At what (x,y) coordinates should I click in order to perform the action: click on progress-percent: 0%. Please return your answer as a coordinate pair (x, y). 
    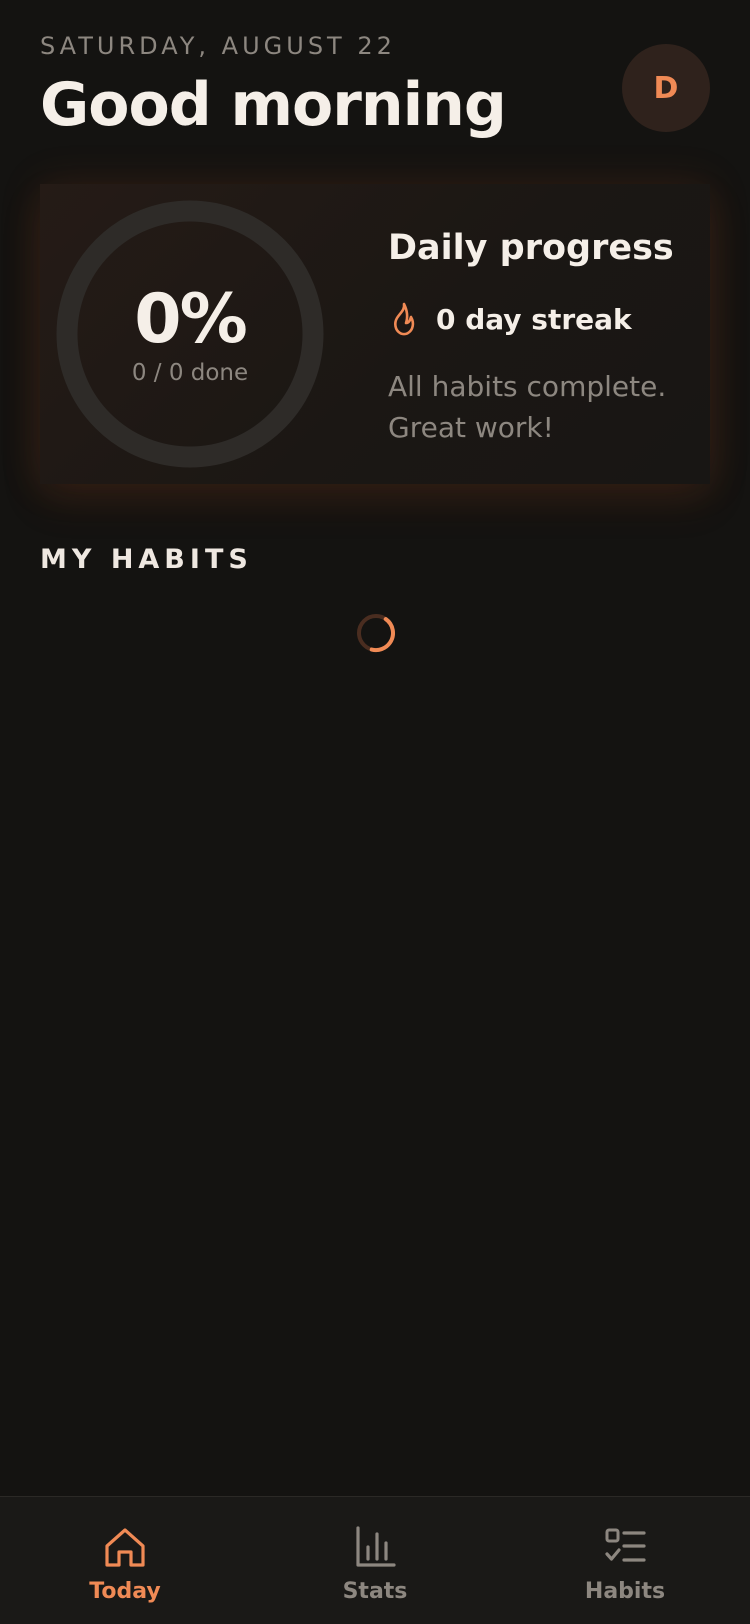
    Looking at the image, I should click on (190, 319).